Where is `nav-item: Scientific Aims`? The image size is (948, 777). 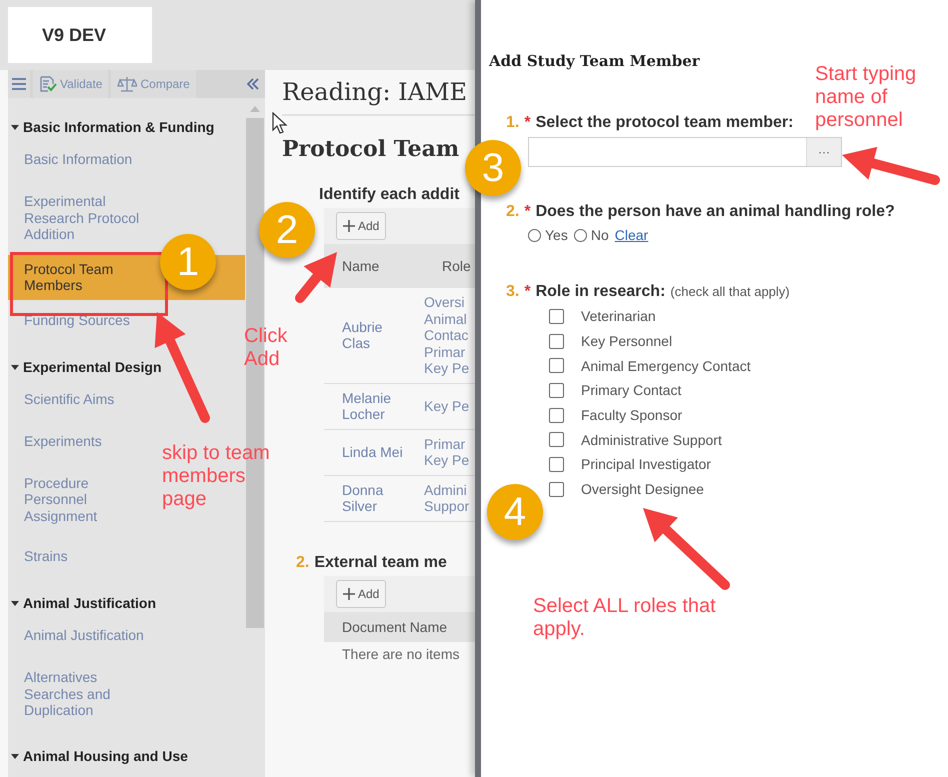 nav-item: Scientific Aims is located at coordinates (69, 398).